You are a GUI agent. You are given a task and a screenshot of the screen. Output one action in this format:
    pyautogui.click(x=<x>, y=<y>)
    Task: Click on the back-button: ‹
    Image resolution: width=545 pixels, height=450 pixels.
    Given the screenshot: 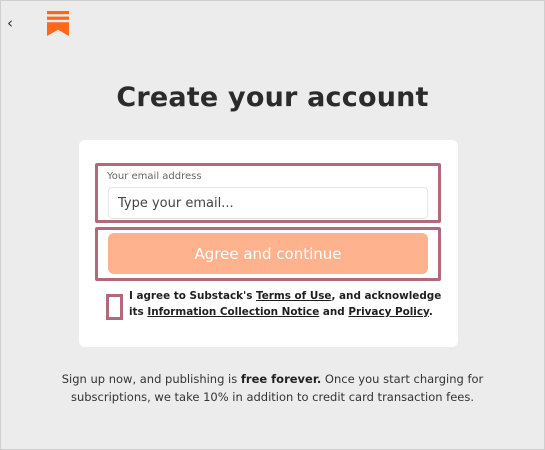 What is the action you would take?
    pyautogui.click(x=10, y=23)
    